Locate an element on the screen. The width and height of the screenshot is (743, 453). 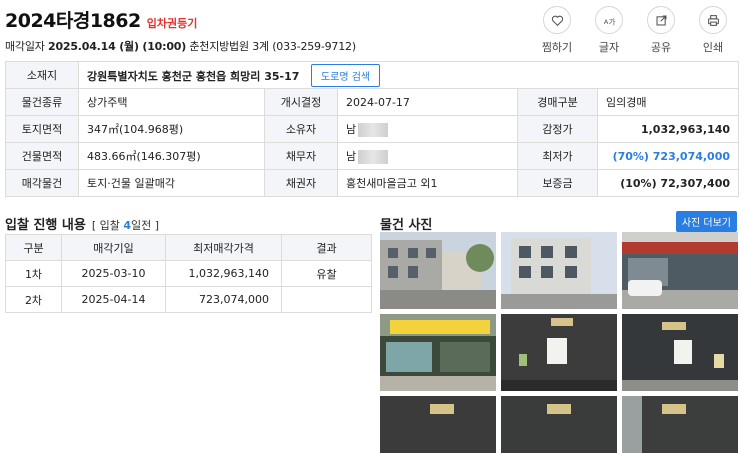
result-cell: 유찰 is located at coordinates (326, 273).